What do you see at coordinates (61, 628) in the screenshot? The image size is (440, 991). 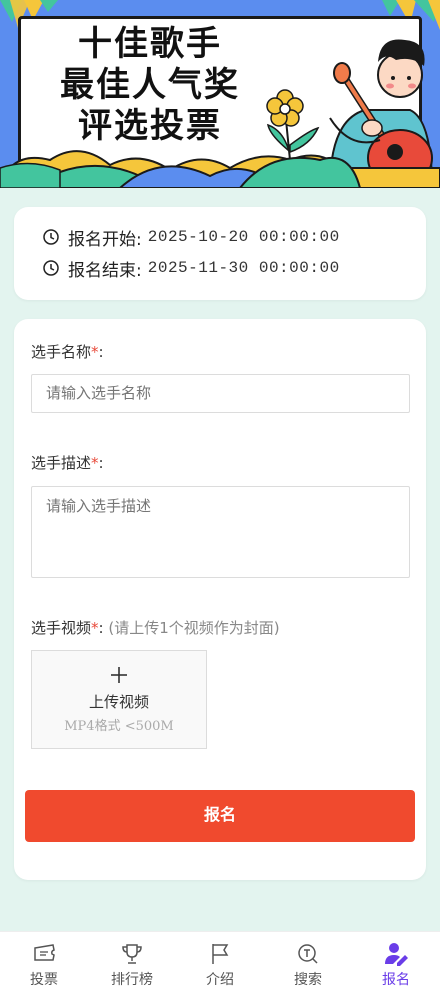 I see `video-label-text: 选手视频` at bounding box center [61, 628].